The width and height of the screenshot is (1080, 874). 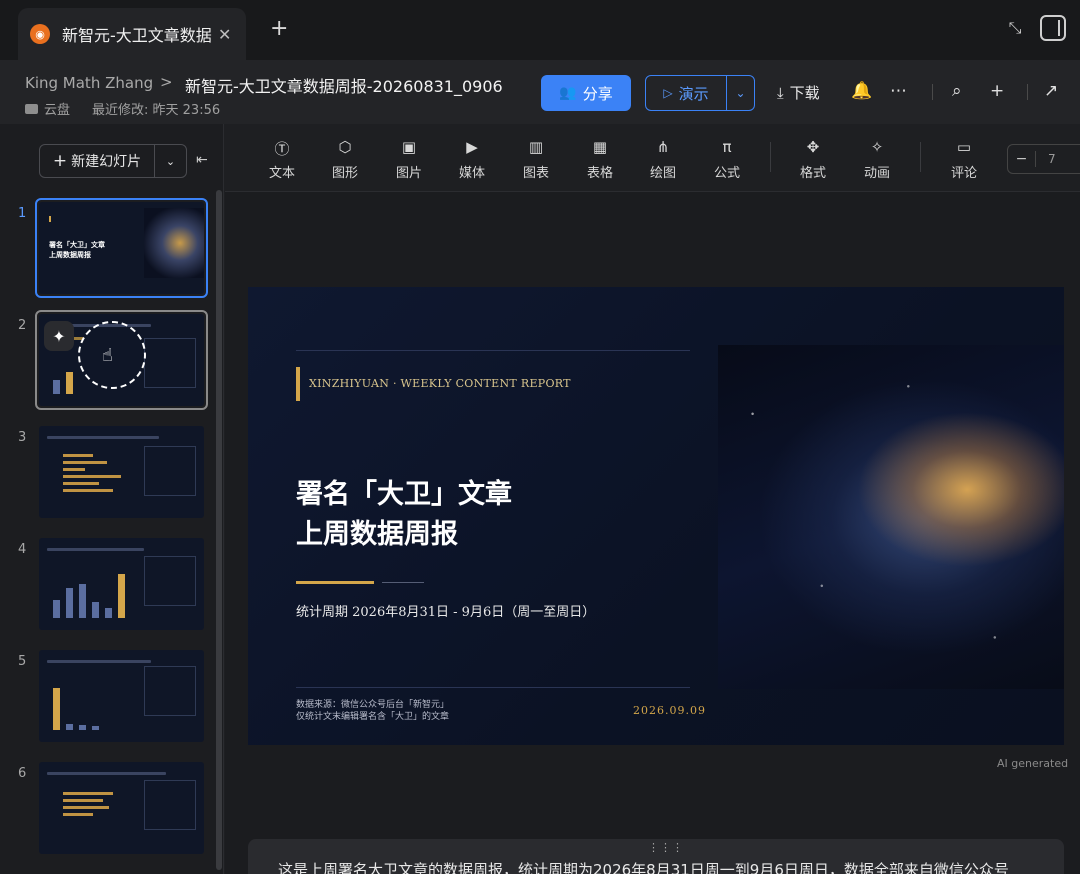 What do you see at coordinates (472, 159) in the screenshot?
I see `tool-media: ▶ 媒体` at bounding box center [472, 159].